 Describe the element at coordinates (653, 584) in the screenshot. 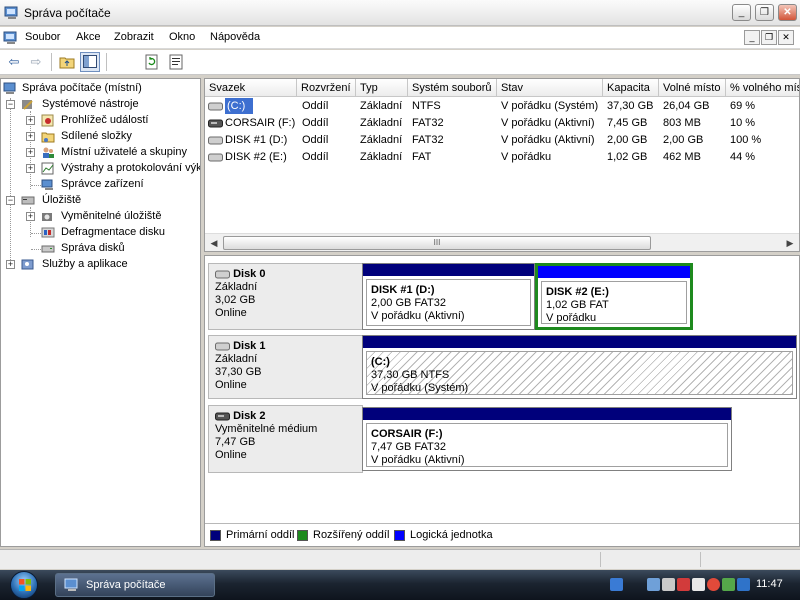

I see `network-icon` at that location.